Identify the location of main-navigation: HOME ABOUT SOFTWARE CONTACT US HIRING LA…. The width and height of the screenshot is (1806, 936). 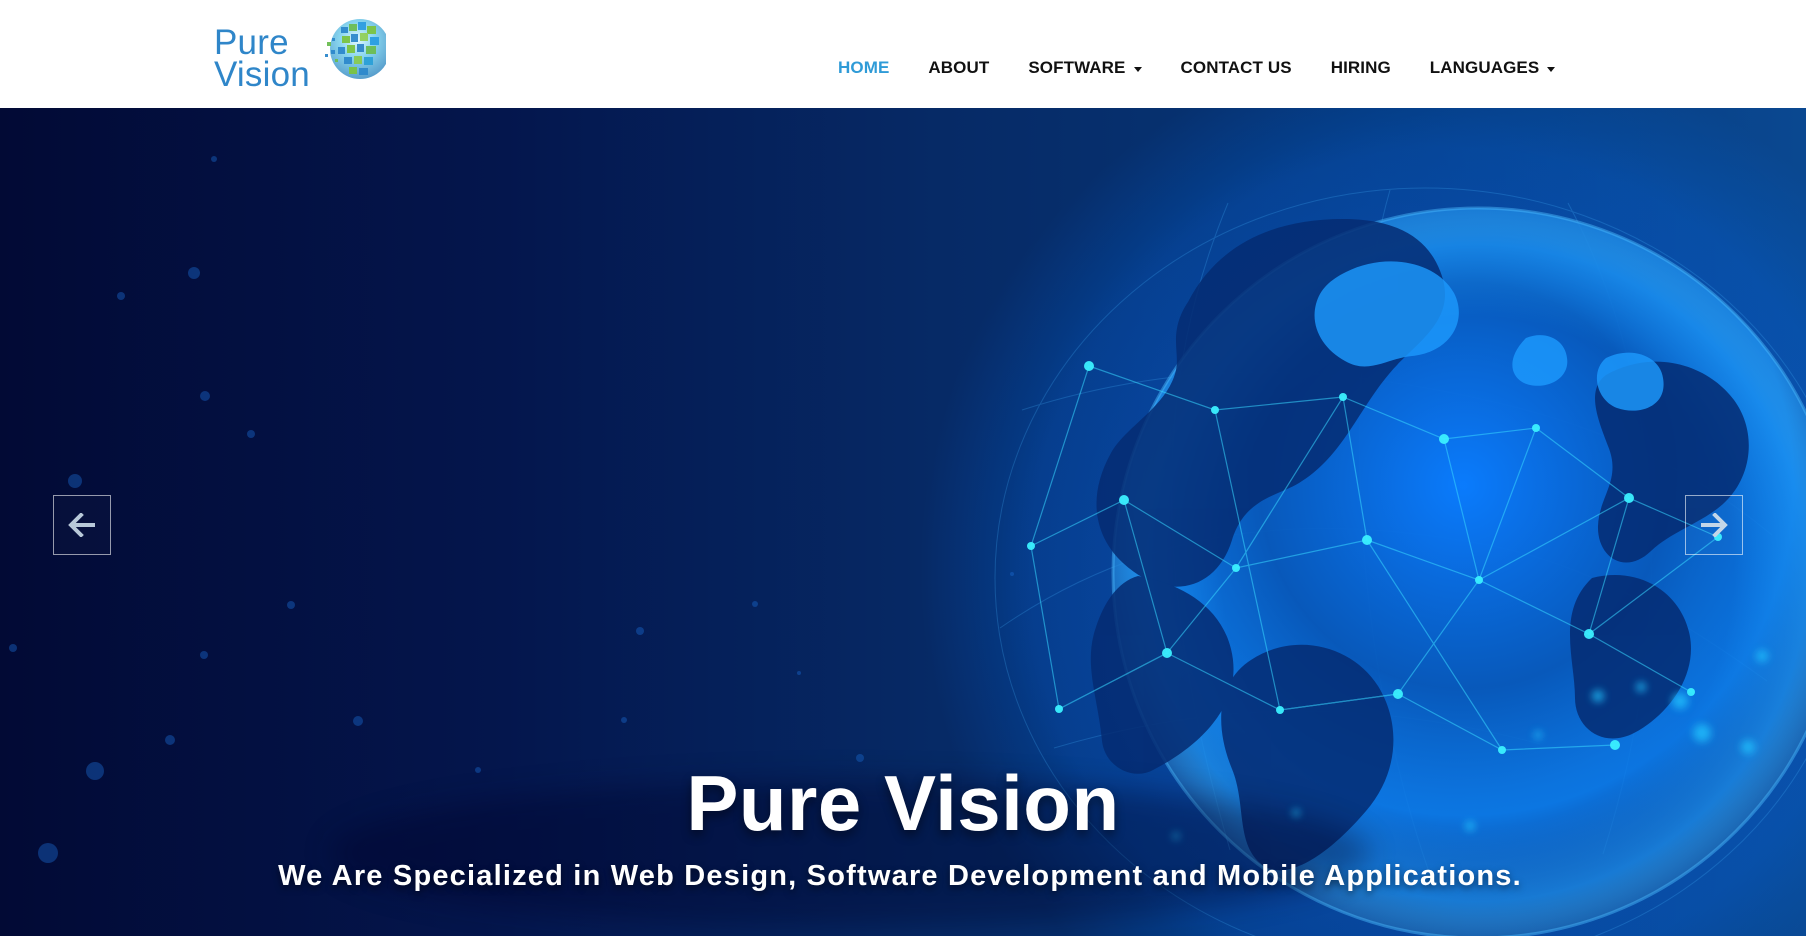
(1197, 68).